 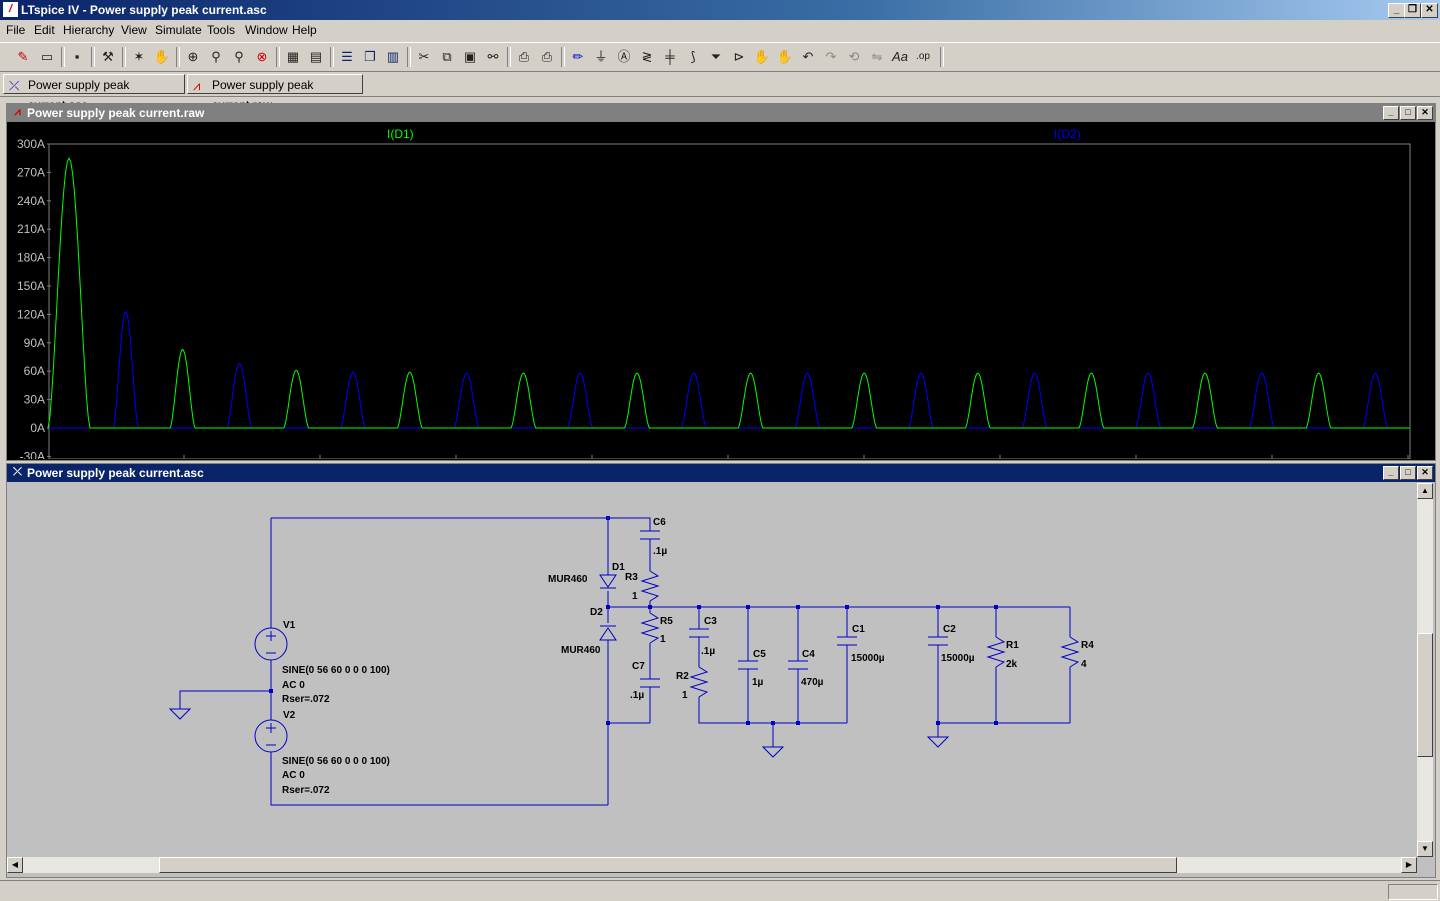 I want to click on cut-icon: ✂, so click(x=424, y=57).